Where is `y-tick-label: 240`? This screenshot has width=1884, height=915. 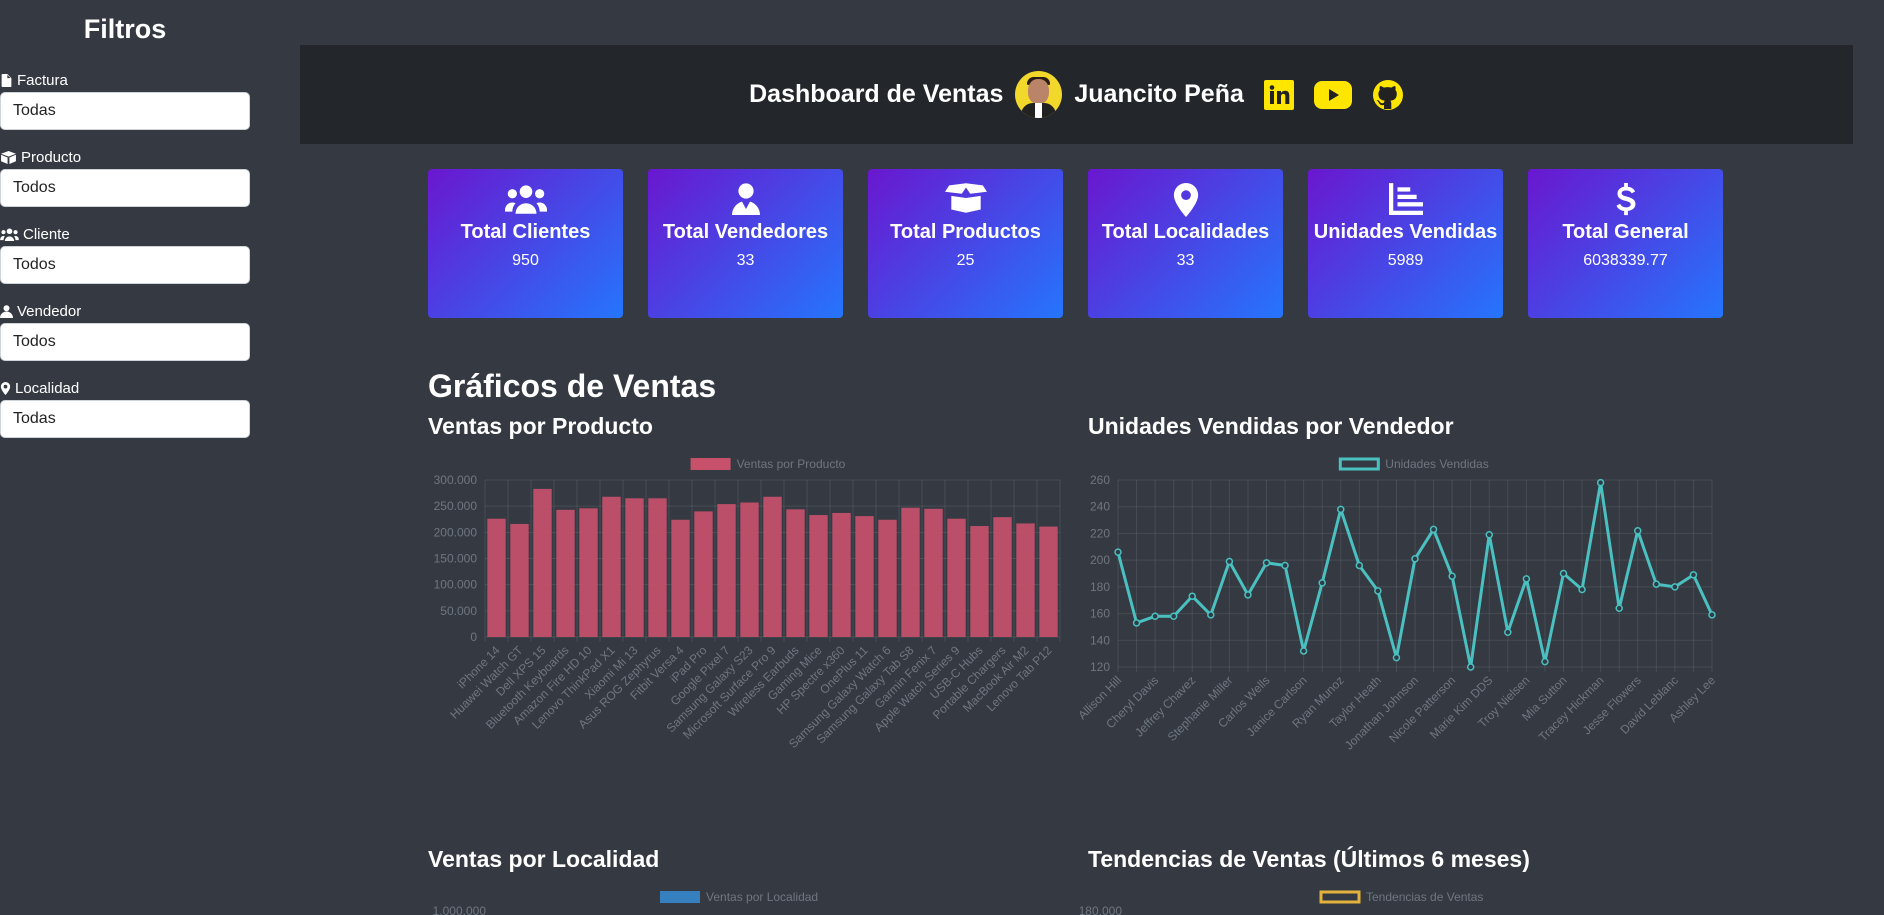 y-tick-label: 240 is located at coordinates (1100, 507).